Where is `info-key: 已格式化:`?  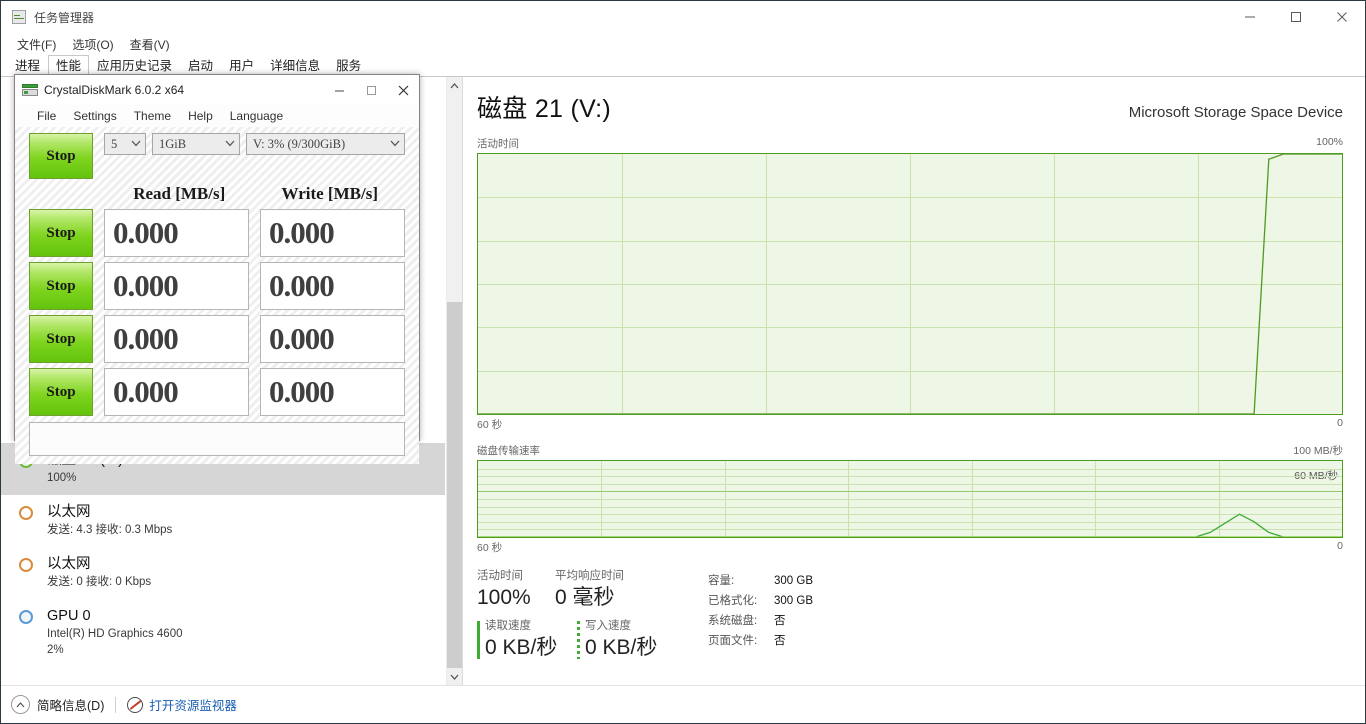
info-key: 已格式化: is located at coordinates (733, 601).